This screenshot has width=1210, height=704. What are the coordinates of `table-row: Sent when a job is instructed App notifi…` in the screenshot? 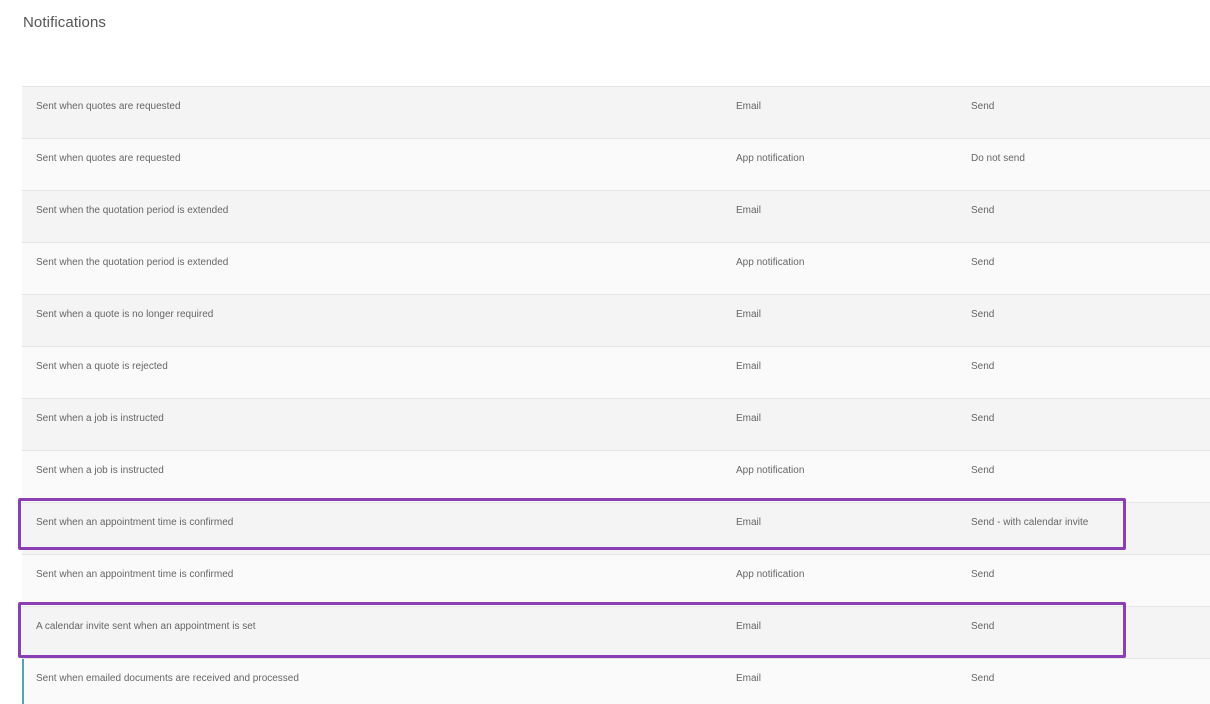 It's located at (616, 477).